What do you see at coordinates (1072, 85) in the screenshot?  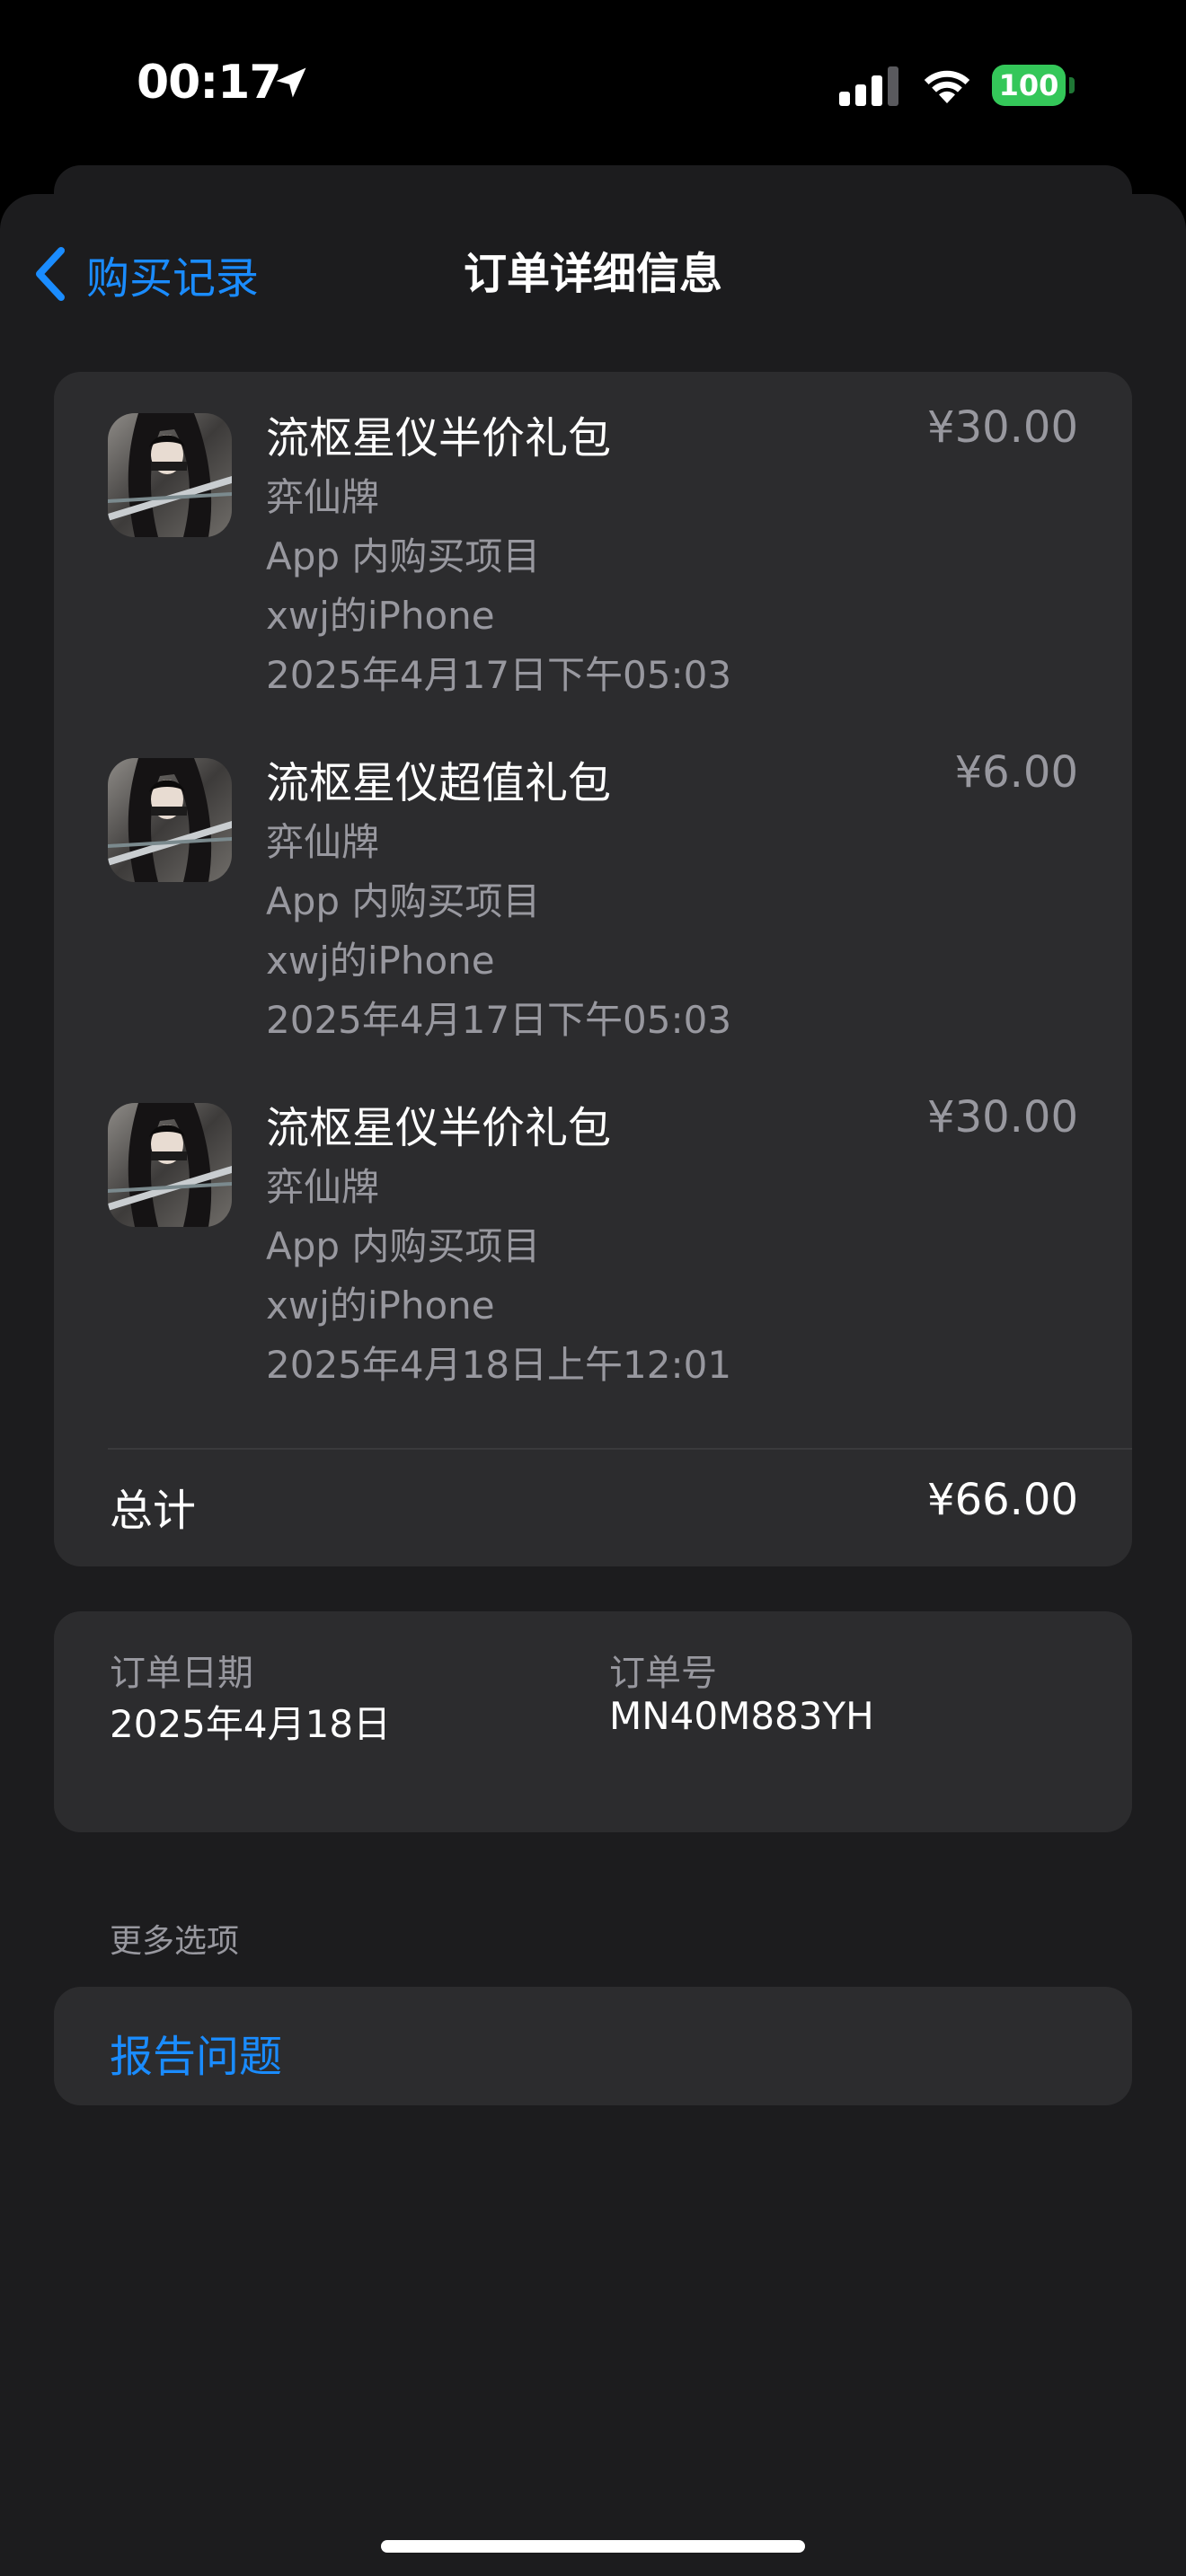 I see `battery-cap` at bounding box center [1072, 85].